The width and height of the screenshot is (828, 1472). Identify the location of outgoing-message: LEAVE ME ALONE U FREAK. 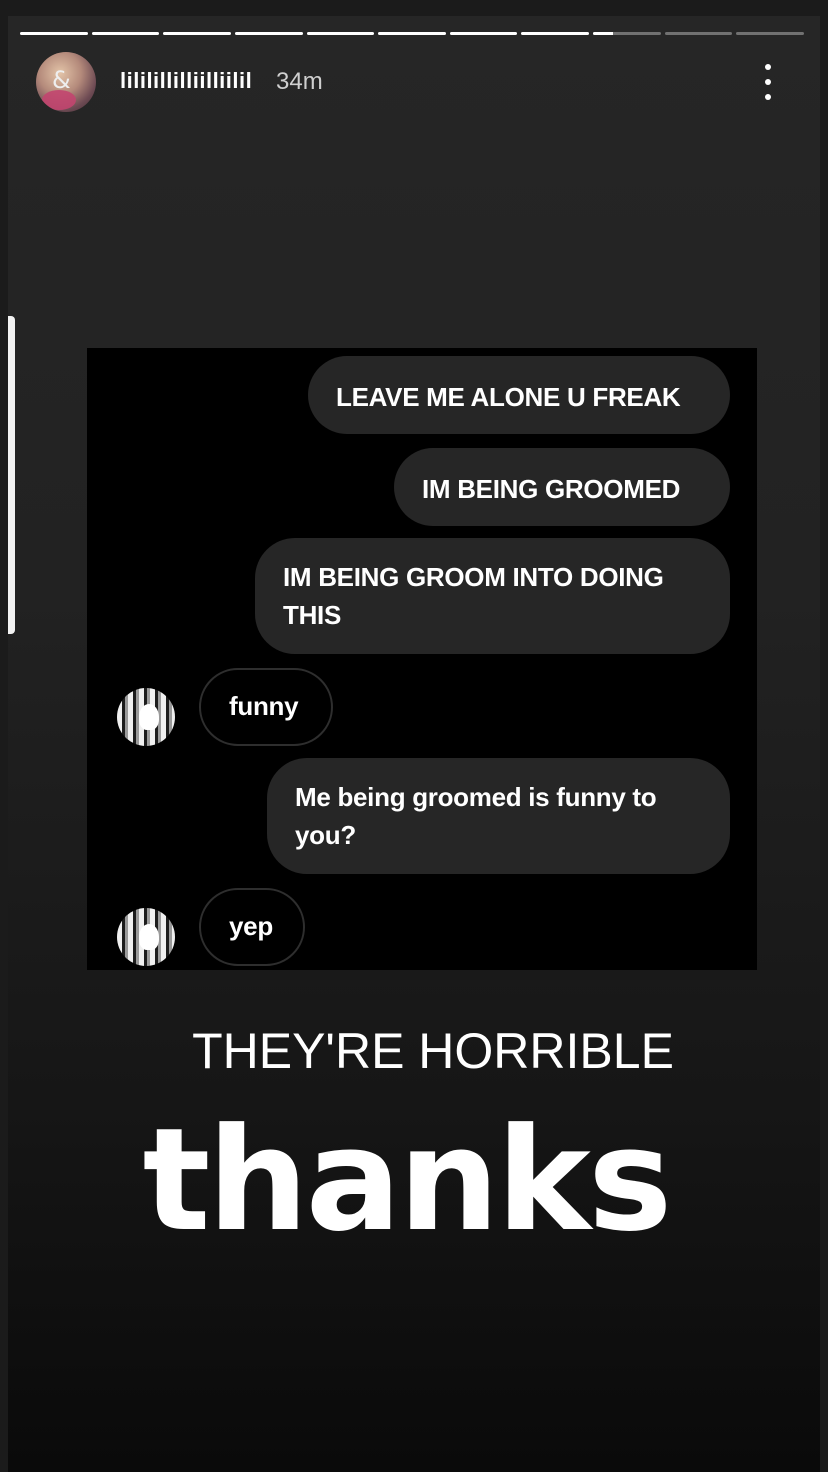
(519, 395).